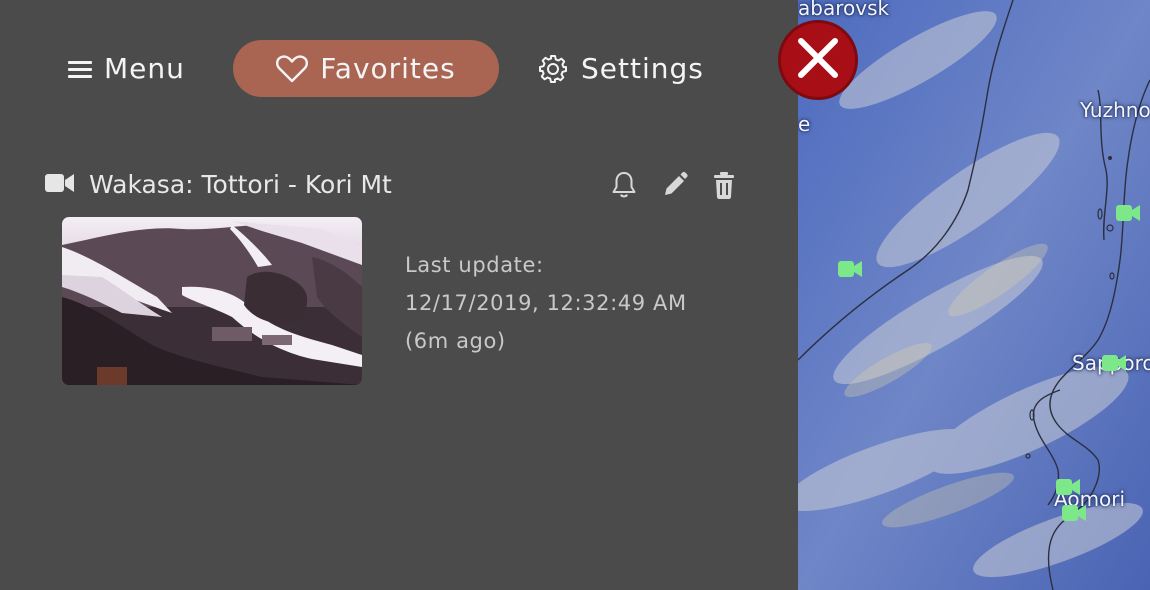 This screenshot has width=1150, height=590. I want to click on favorites-tab: Favorites, so click(366, 68).